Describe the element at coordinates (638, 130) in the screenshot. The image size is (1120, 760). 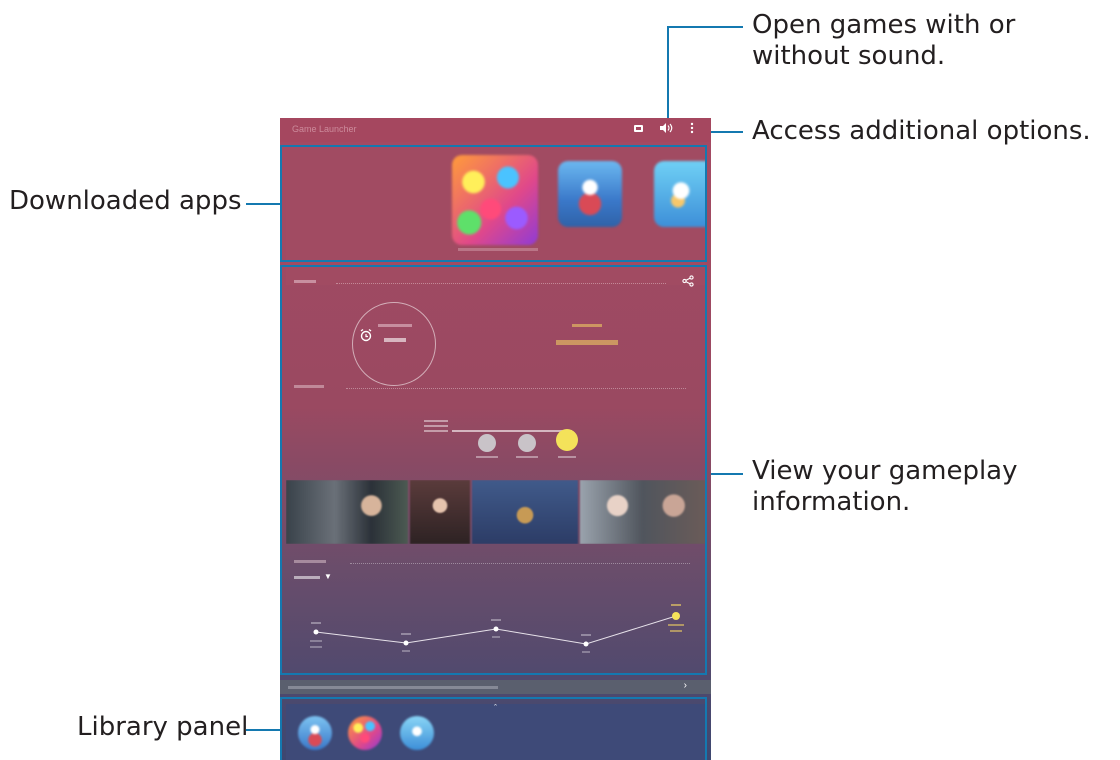
I see `gamepad-icon` at that location.